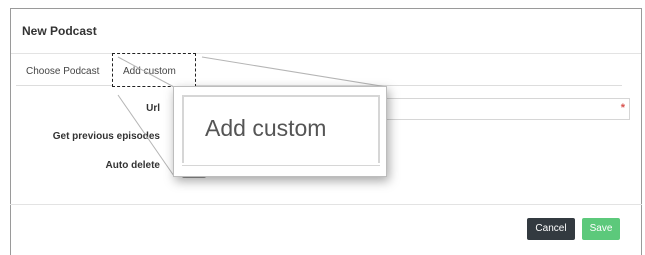 The height and width of the screenshot is (255, 645). What do you see at coordinates (153, 108) in the screenshot?
I see `url-label: Url` at bounding box center [153, 108].